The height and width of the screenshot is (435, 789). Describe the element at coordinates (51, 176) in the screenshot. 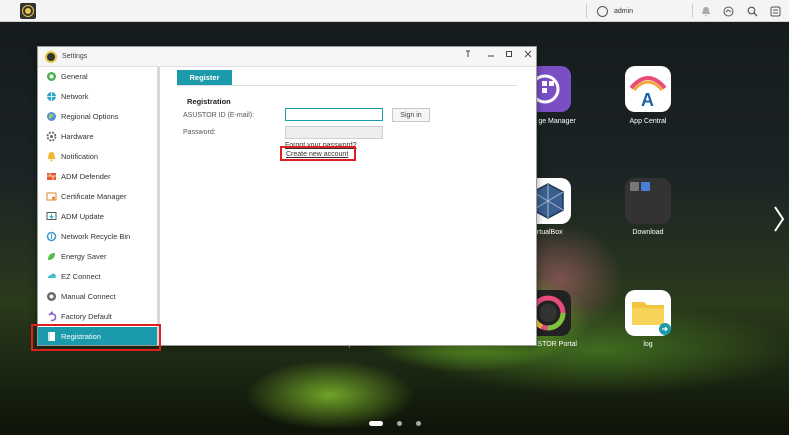

I see `adm-defender-icon` at that location.